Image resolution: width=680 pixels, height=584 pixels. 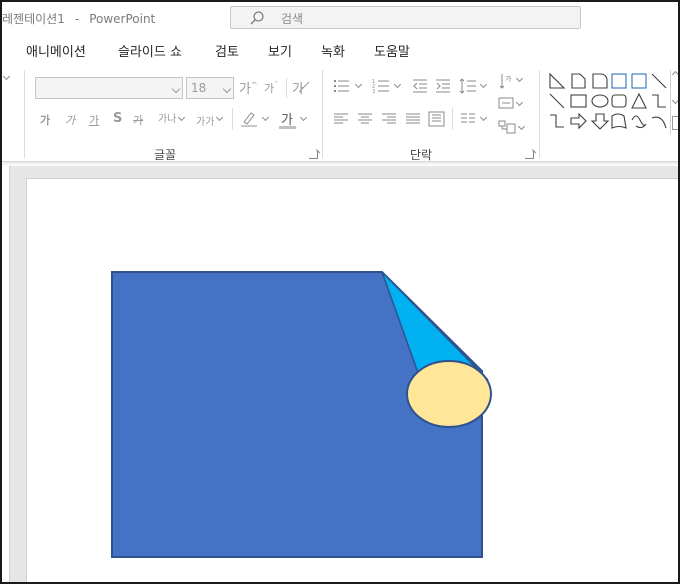 What do you see at coordinates (578, 81) in the screenshot?
I see `snip-rect-icon` at bounding box center [578, 81].